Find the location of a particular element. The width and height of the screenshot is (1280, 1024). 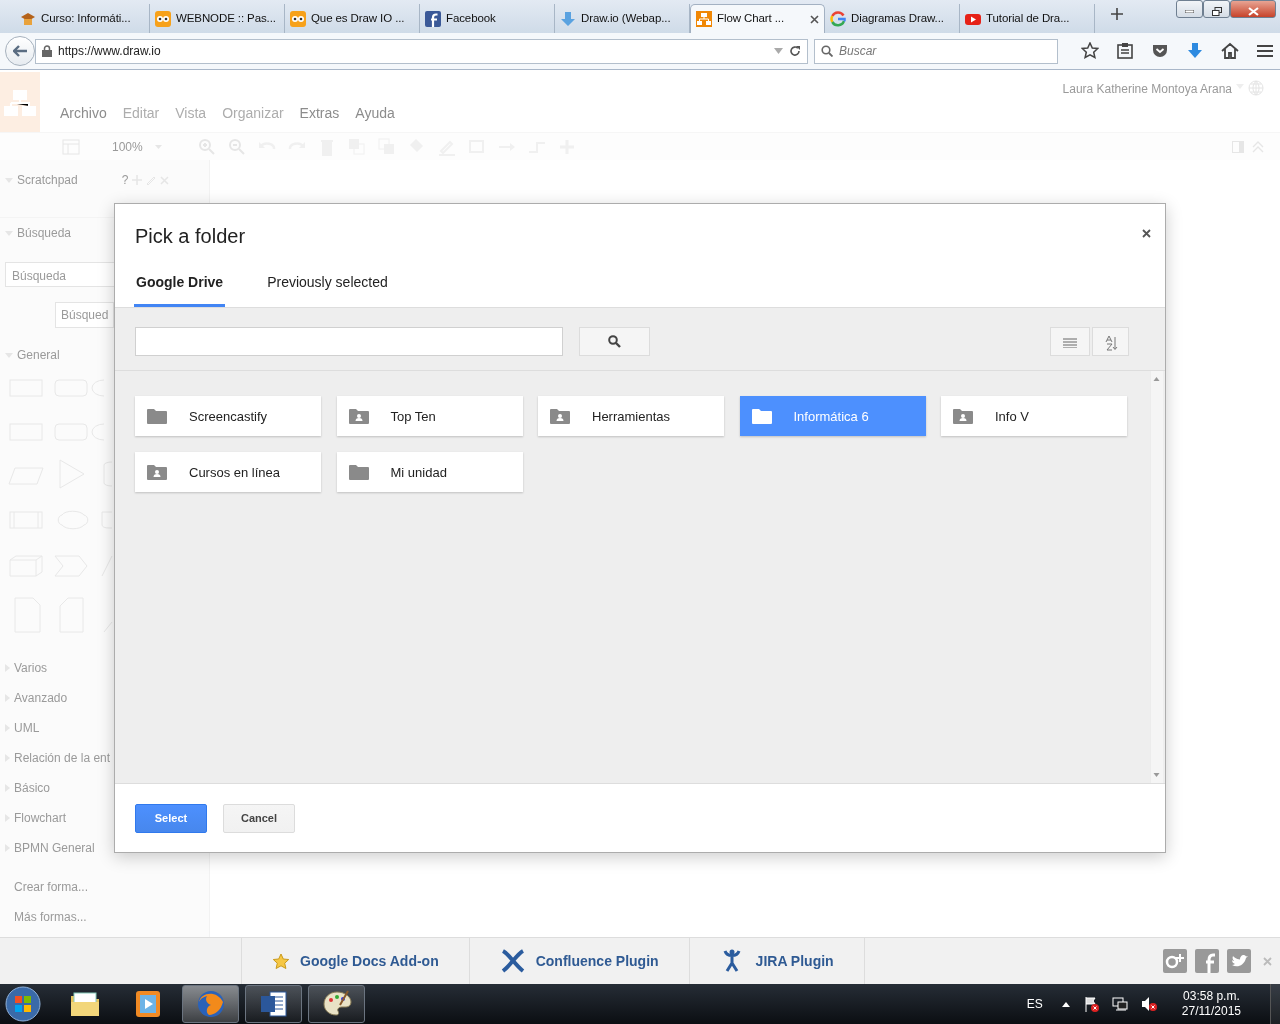

section-title: Básico is located at coordinates (32, 788).